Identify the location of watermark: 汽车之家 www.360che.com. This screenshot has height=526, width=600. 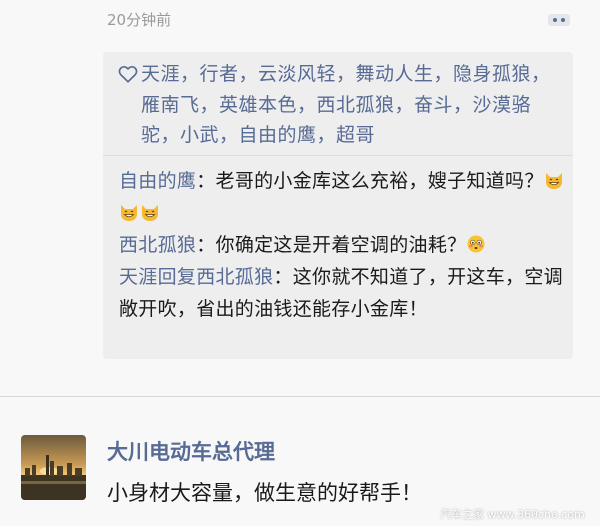
(512, 514).